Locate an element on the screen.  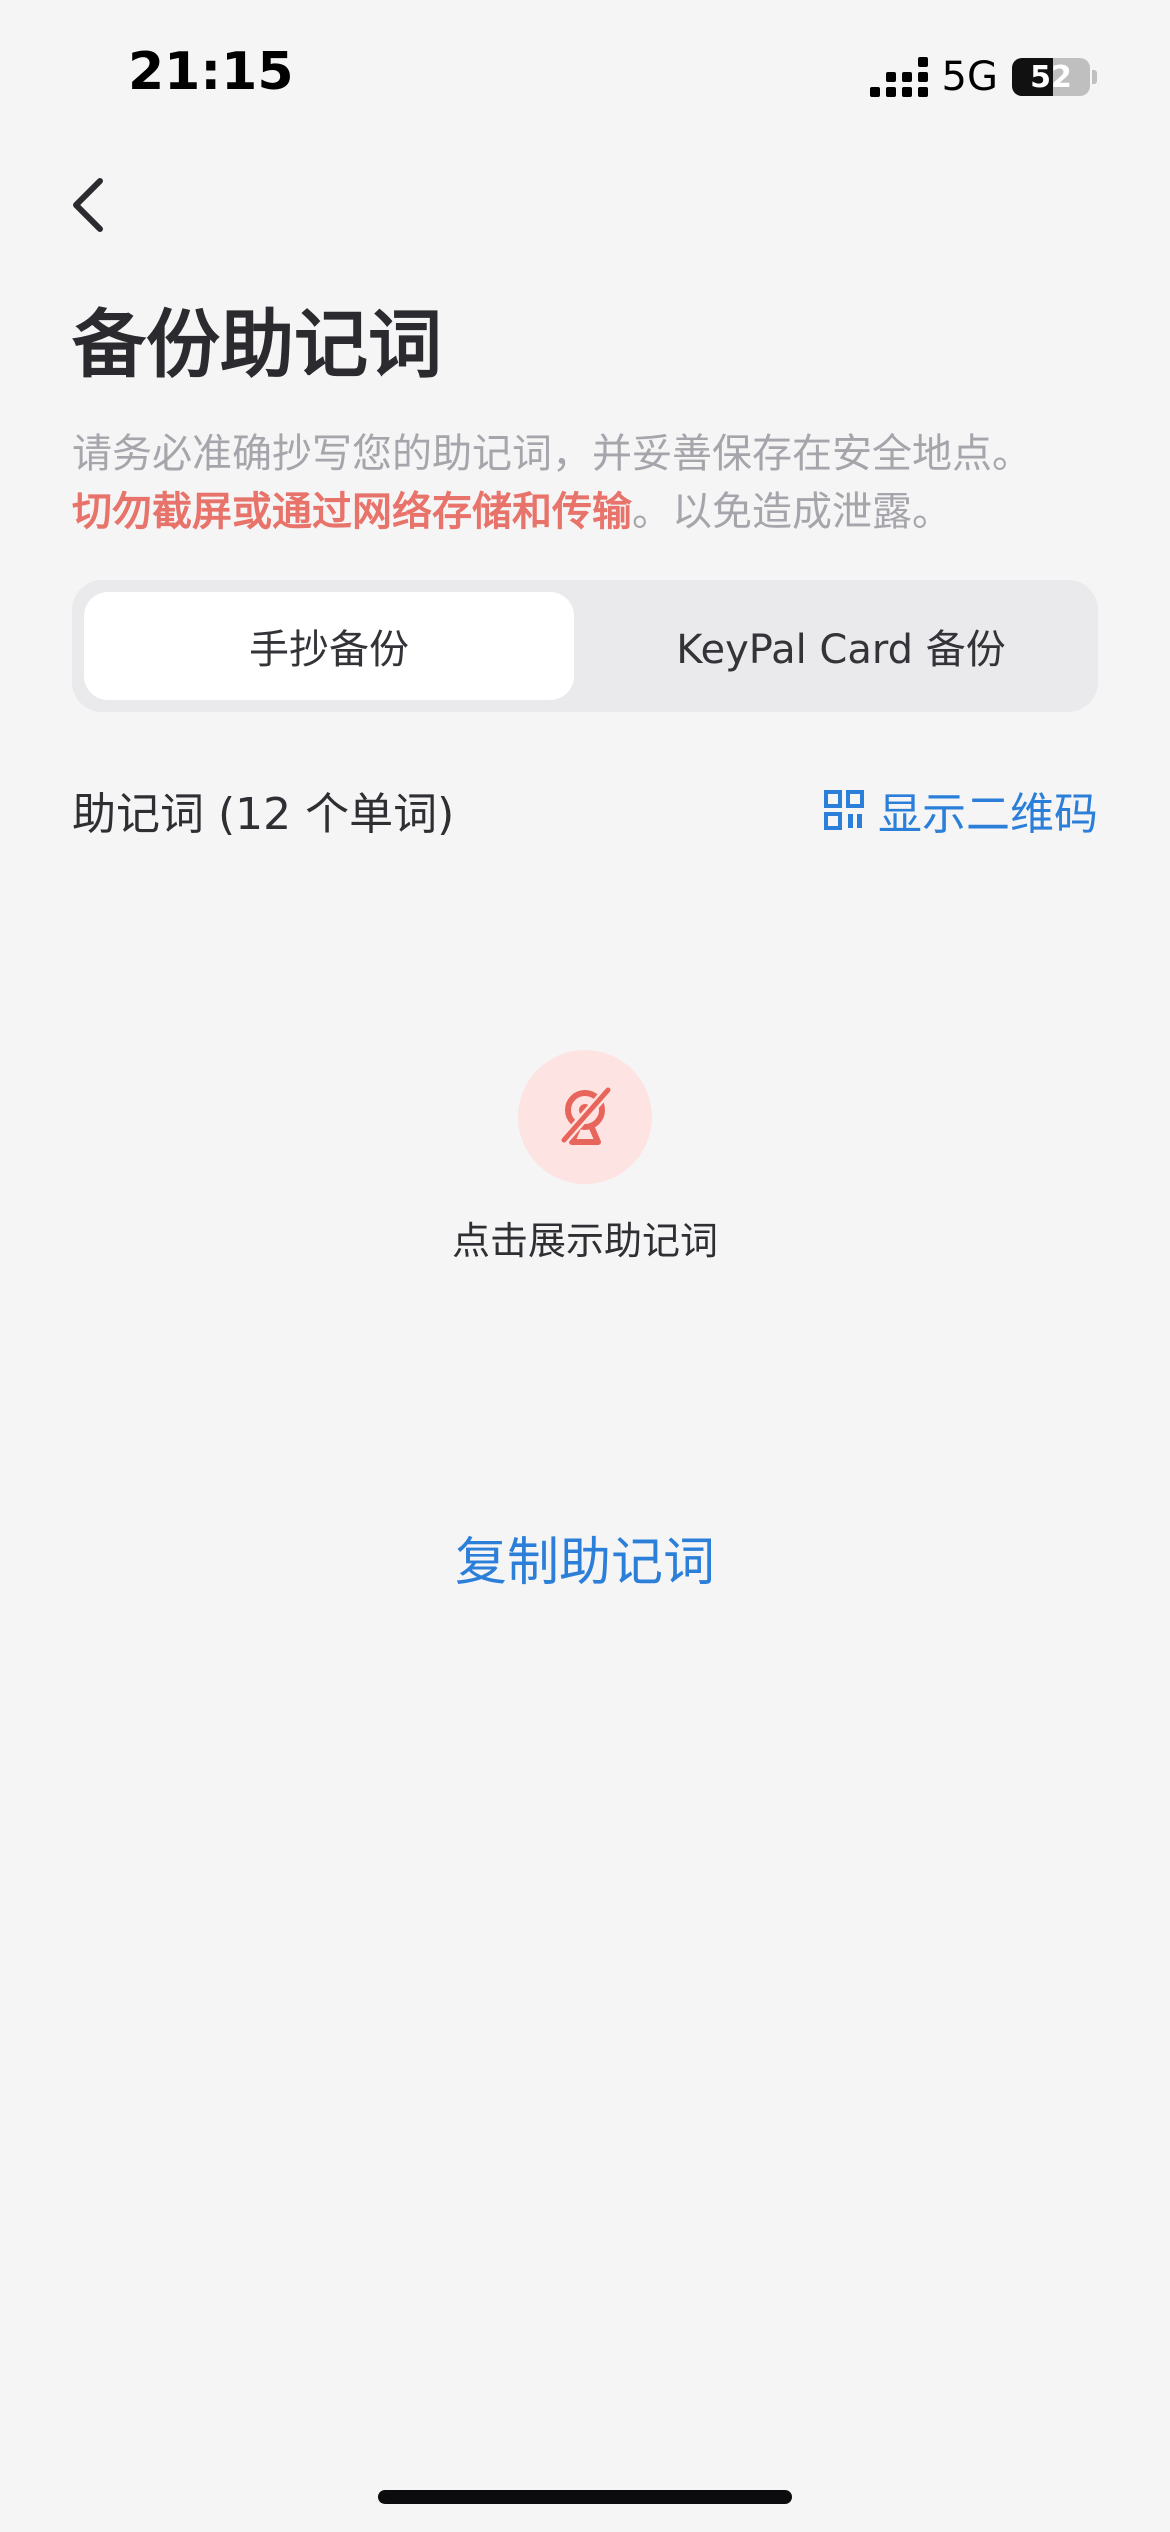
mnemonic-header: 助记词 (12 个单词) 显示二维码 is located at coordinates (585, 810).